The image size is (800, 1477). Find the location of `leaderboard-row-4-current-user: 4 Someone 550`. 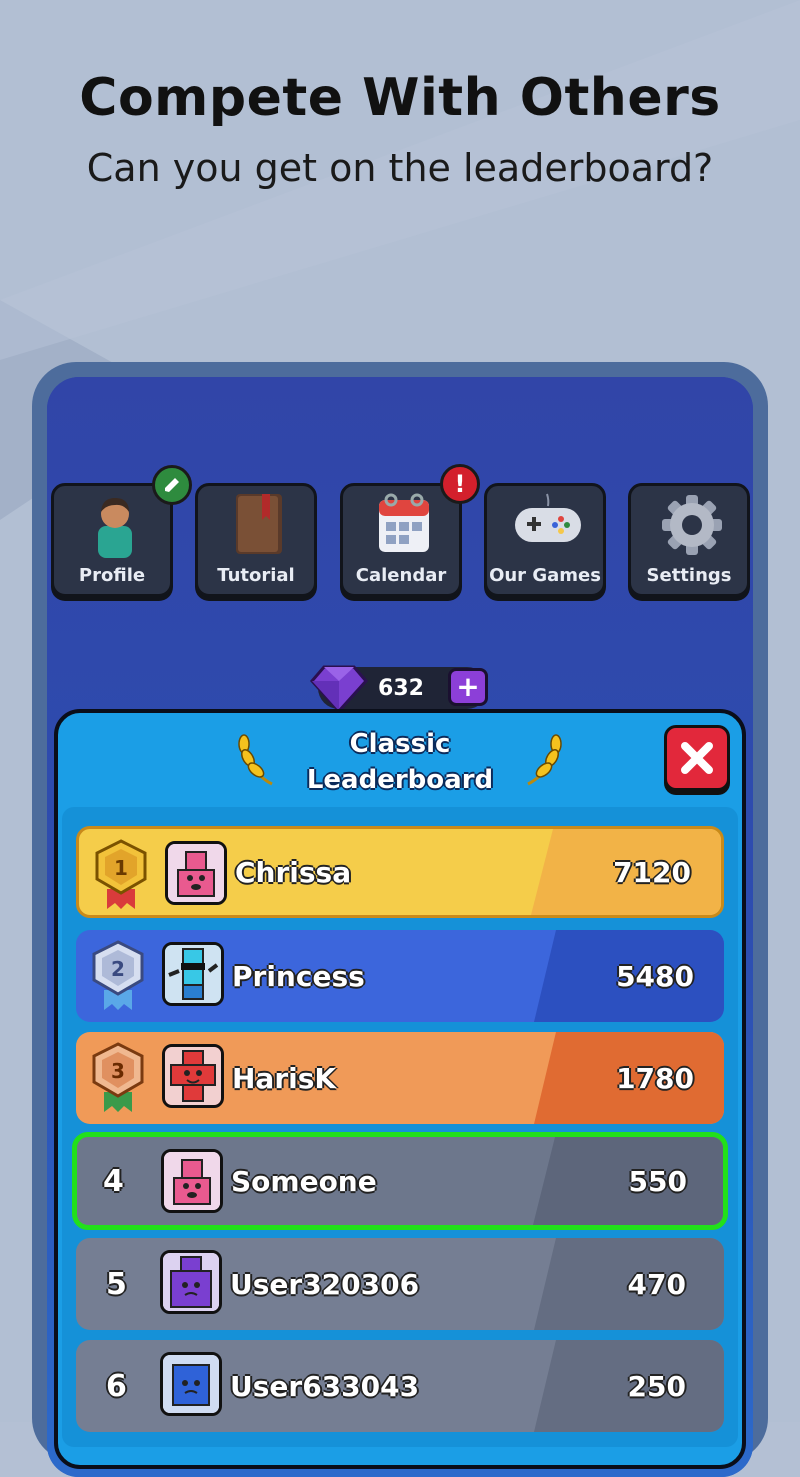

leaderboard-row-4-current-user: 4 Someone 550 is located at coordinates (400, 1181).